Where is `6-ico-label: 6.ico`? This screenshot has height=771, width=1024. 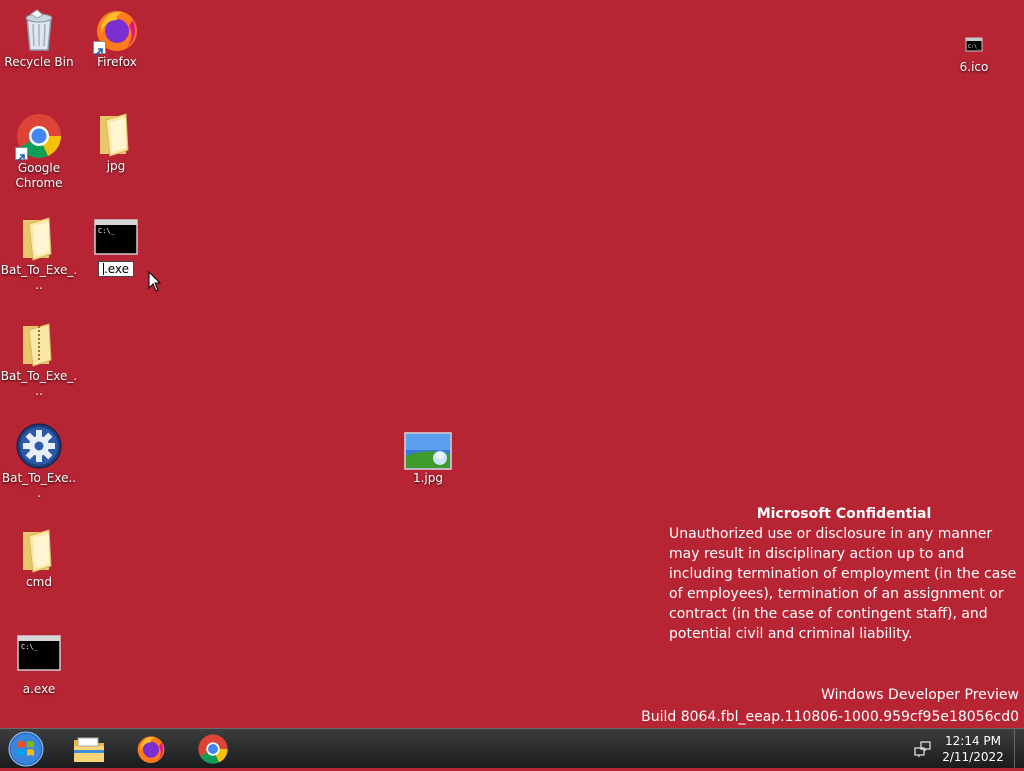 6-ico-label: 6.ico is located at coordinates (974, 67).